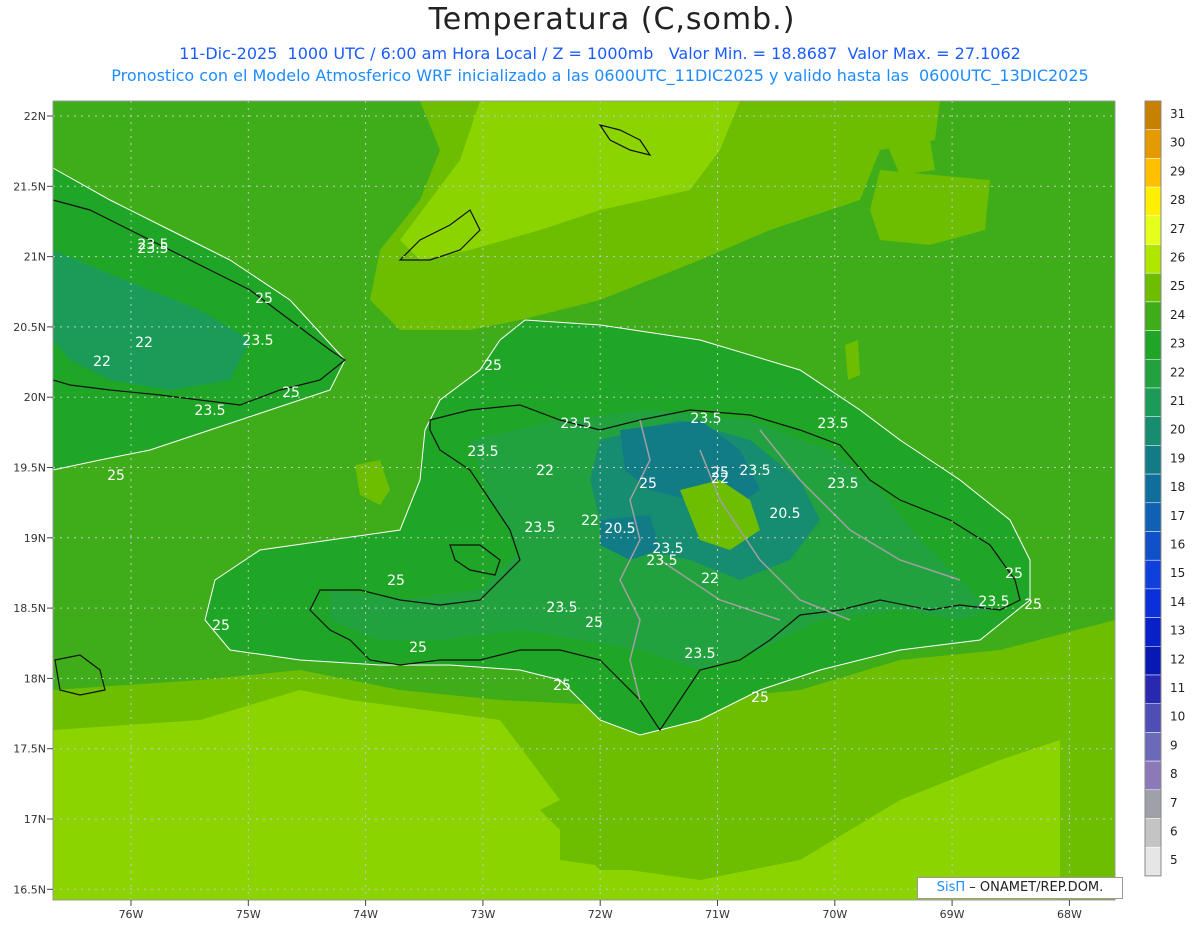 This screenshot has width=1200, height=927. Describe the element at coordinates (1177, 372) in the screenshot. I see `colorbar-label: 22` at that location.